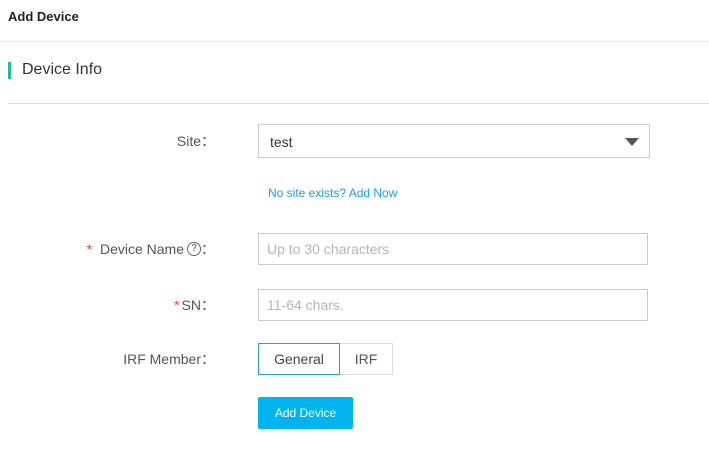 The width and height of the screenshot is (709, 451). I want to click on sn-input, so click(453, 305).